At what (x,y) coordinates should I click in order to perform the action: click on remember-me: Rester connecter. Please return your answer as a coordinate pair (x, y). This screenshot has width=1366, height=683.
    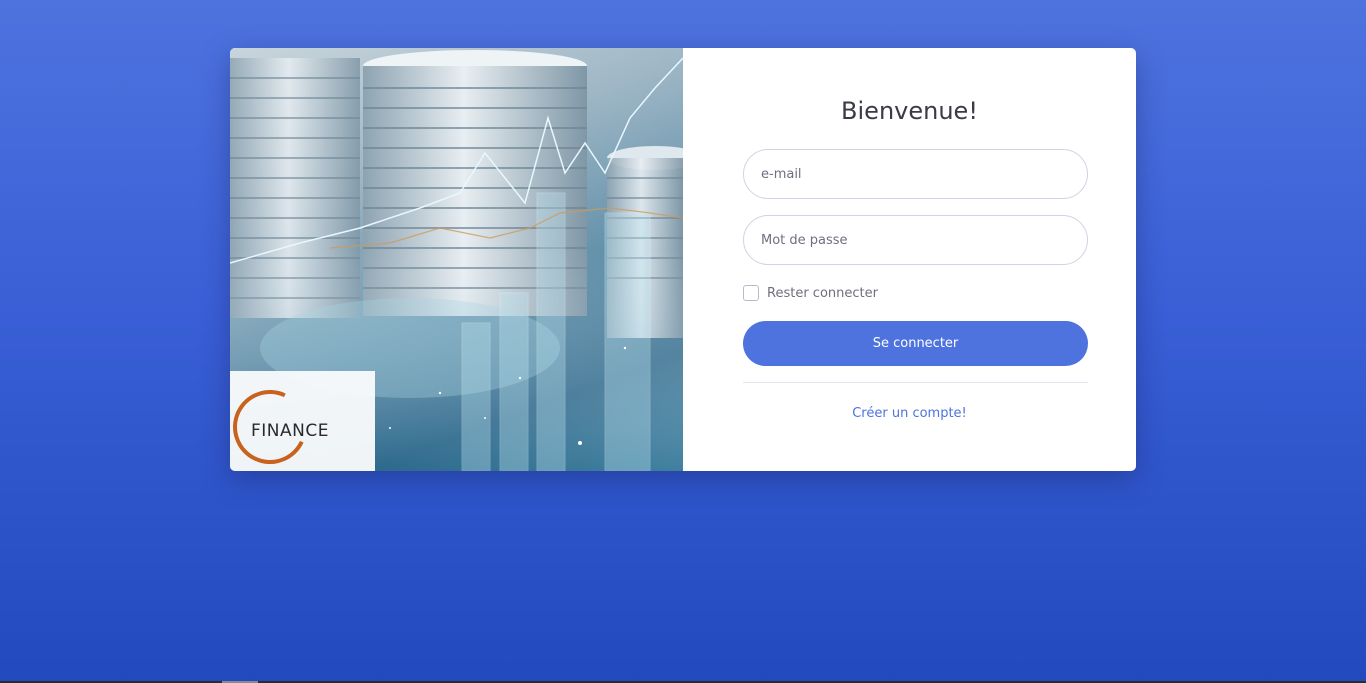
    Looking at the image, I should click on (810, 293).